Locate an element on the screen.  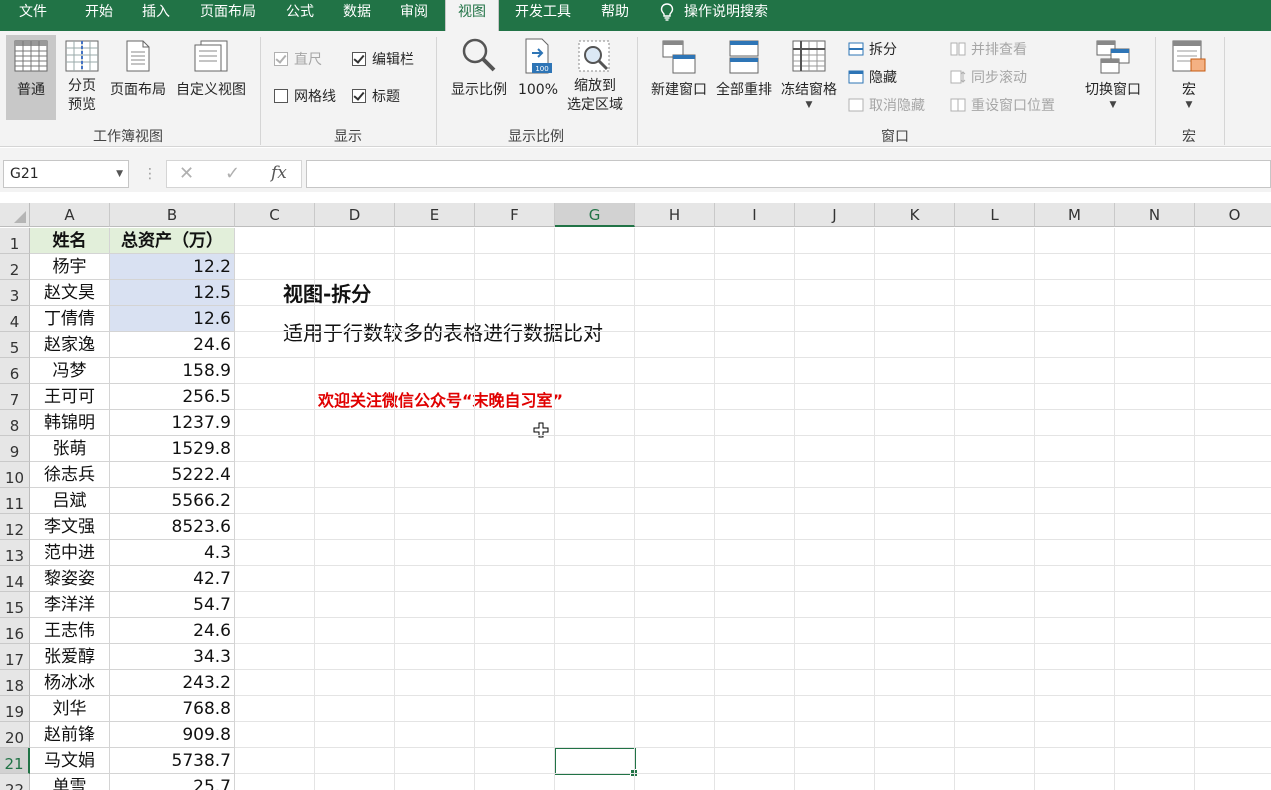
zoom-button: 显示比例 is located at coordinates (479, 77).